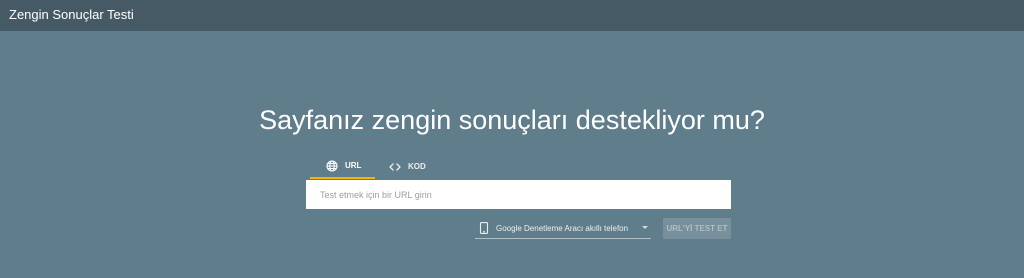 This screenshot has height=278, width=1024. I want to click on code-icon, so click(395, 167).